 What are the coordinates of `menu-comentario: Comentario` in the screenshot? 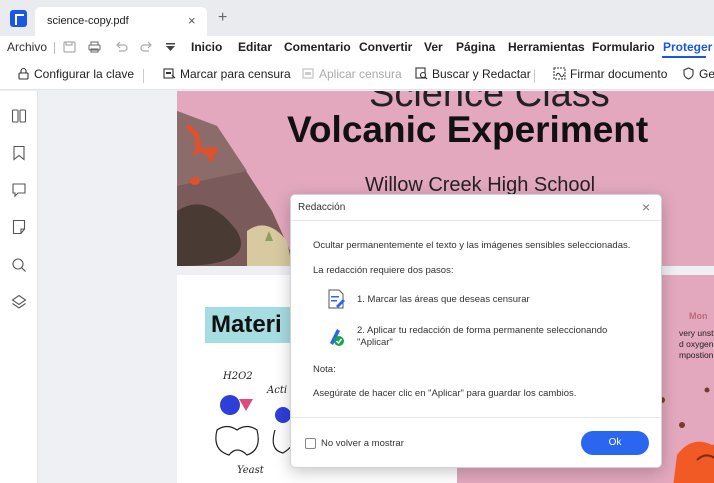 It's located at (317, 47).